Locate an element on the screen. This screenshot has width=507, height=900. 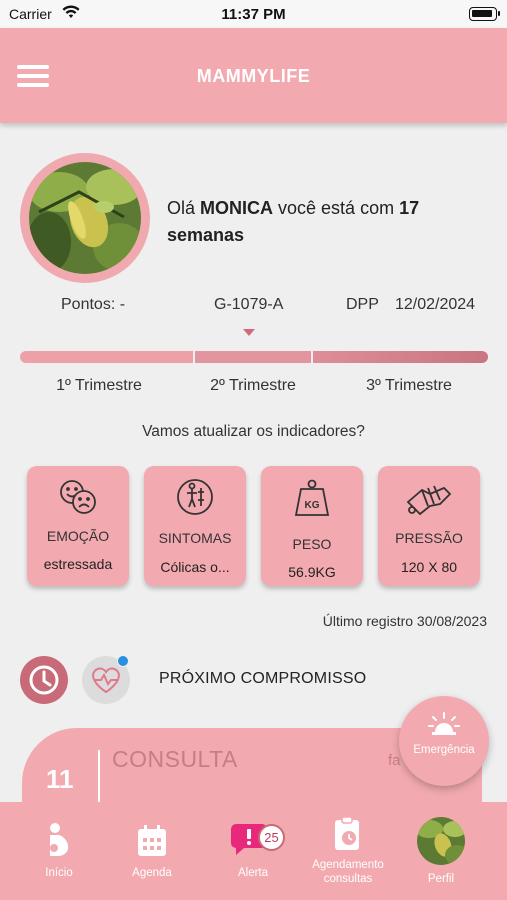
last-record-text: Último registro 30/08/2023 is located at coordinates (404, 621).